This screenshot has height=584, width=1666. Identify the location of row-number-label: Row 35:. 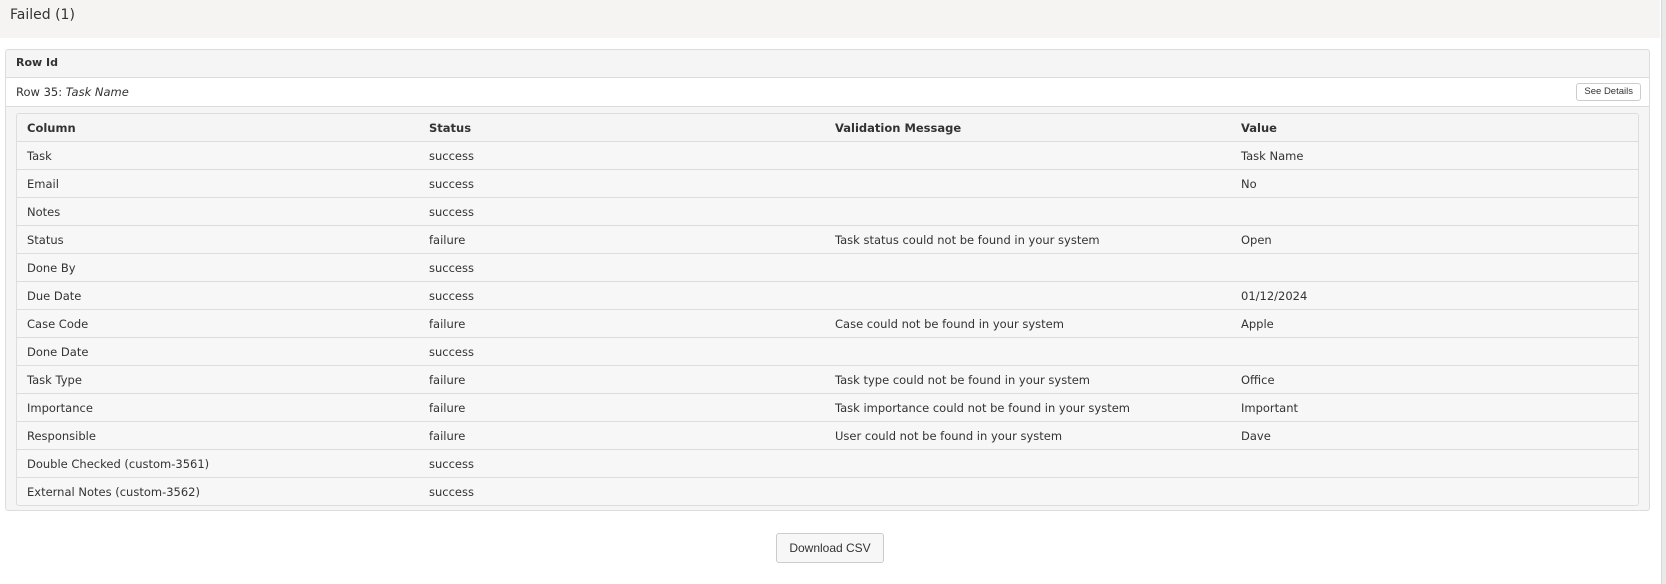
(41, 92).